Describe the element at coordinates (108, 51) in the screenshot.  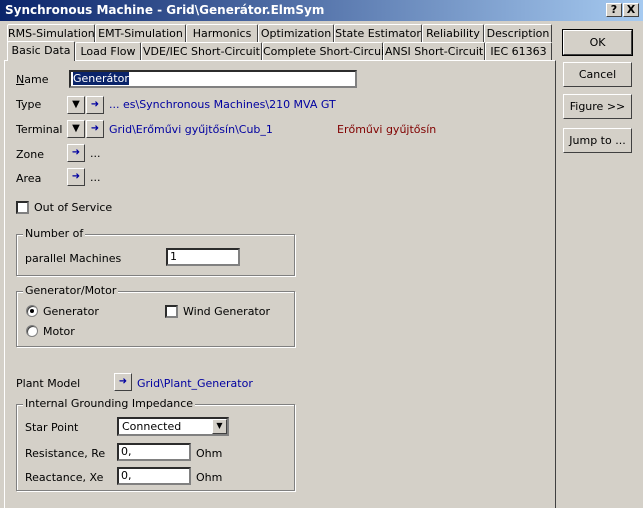
I see `tab-load-flow: Load Flow` at that location.